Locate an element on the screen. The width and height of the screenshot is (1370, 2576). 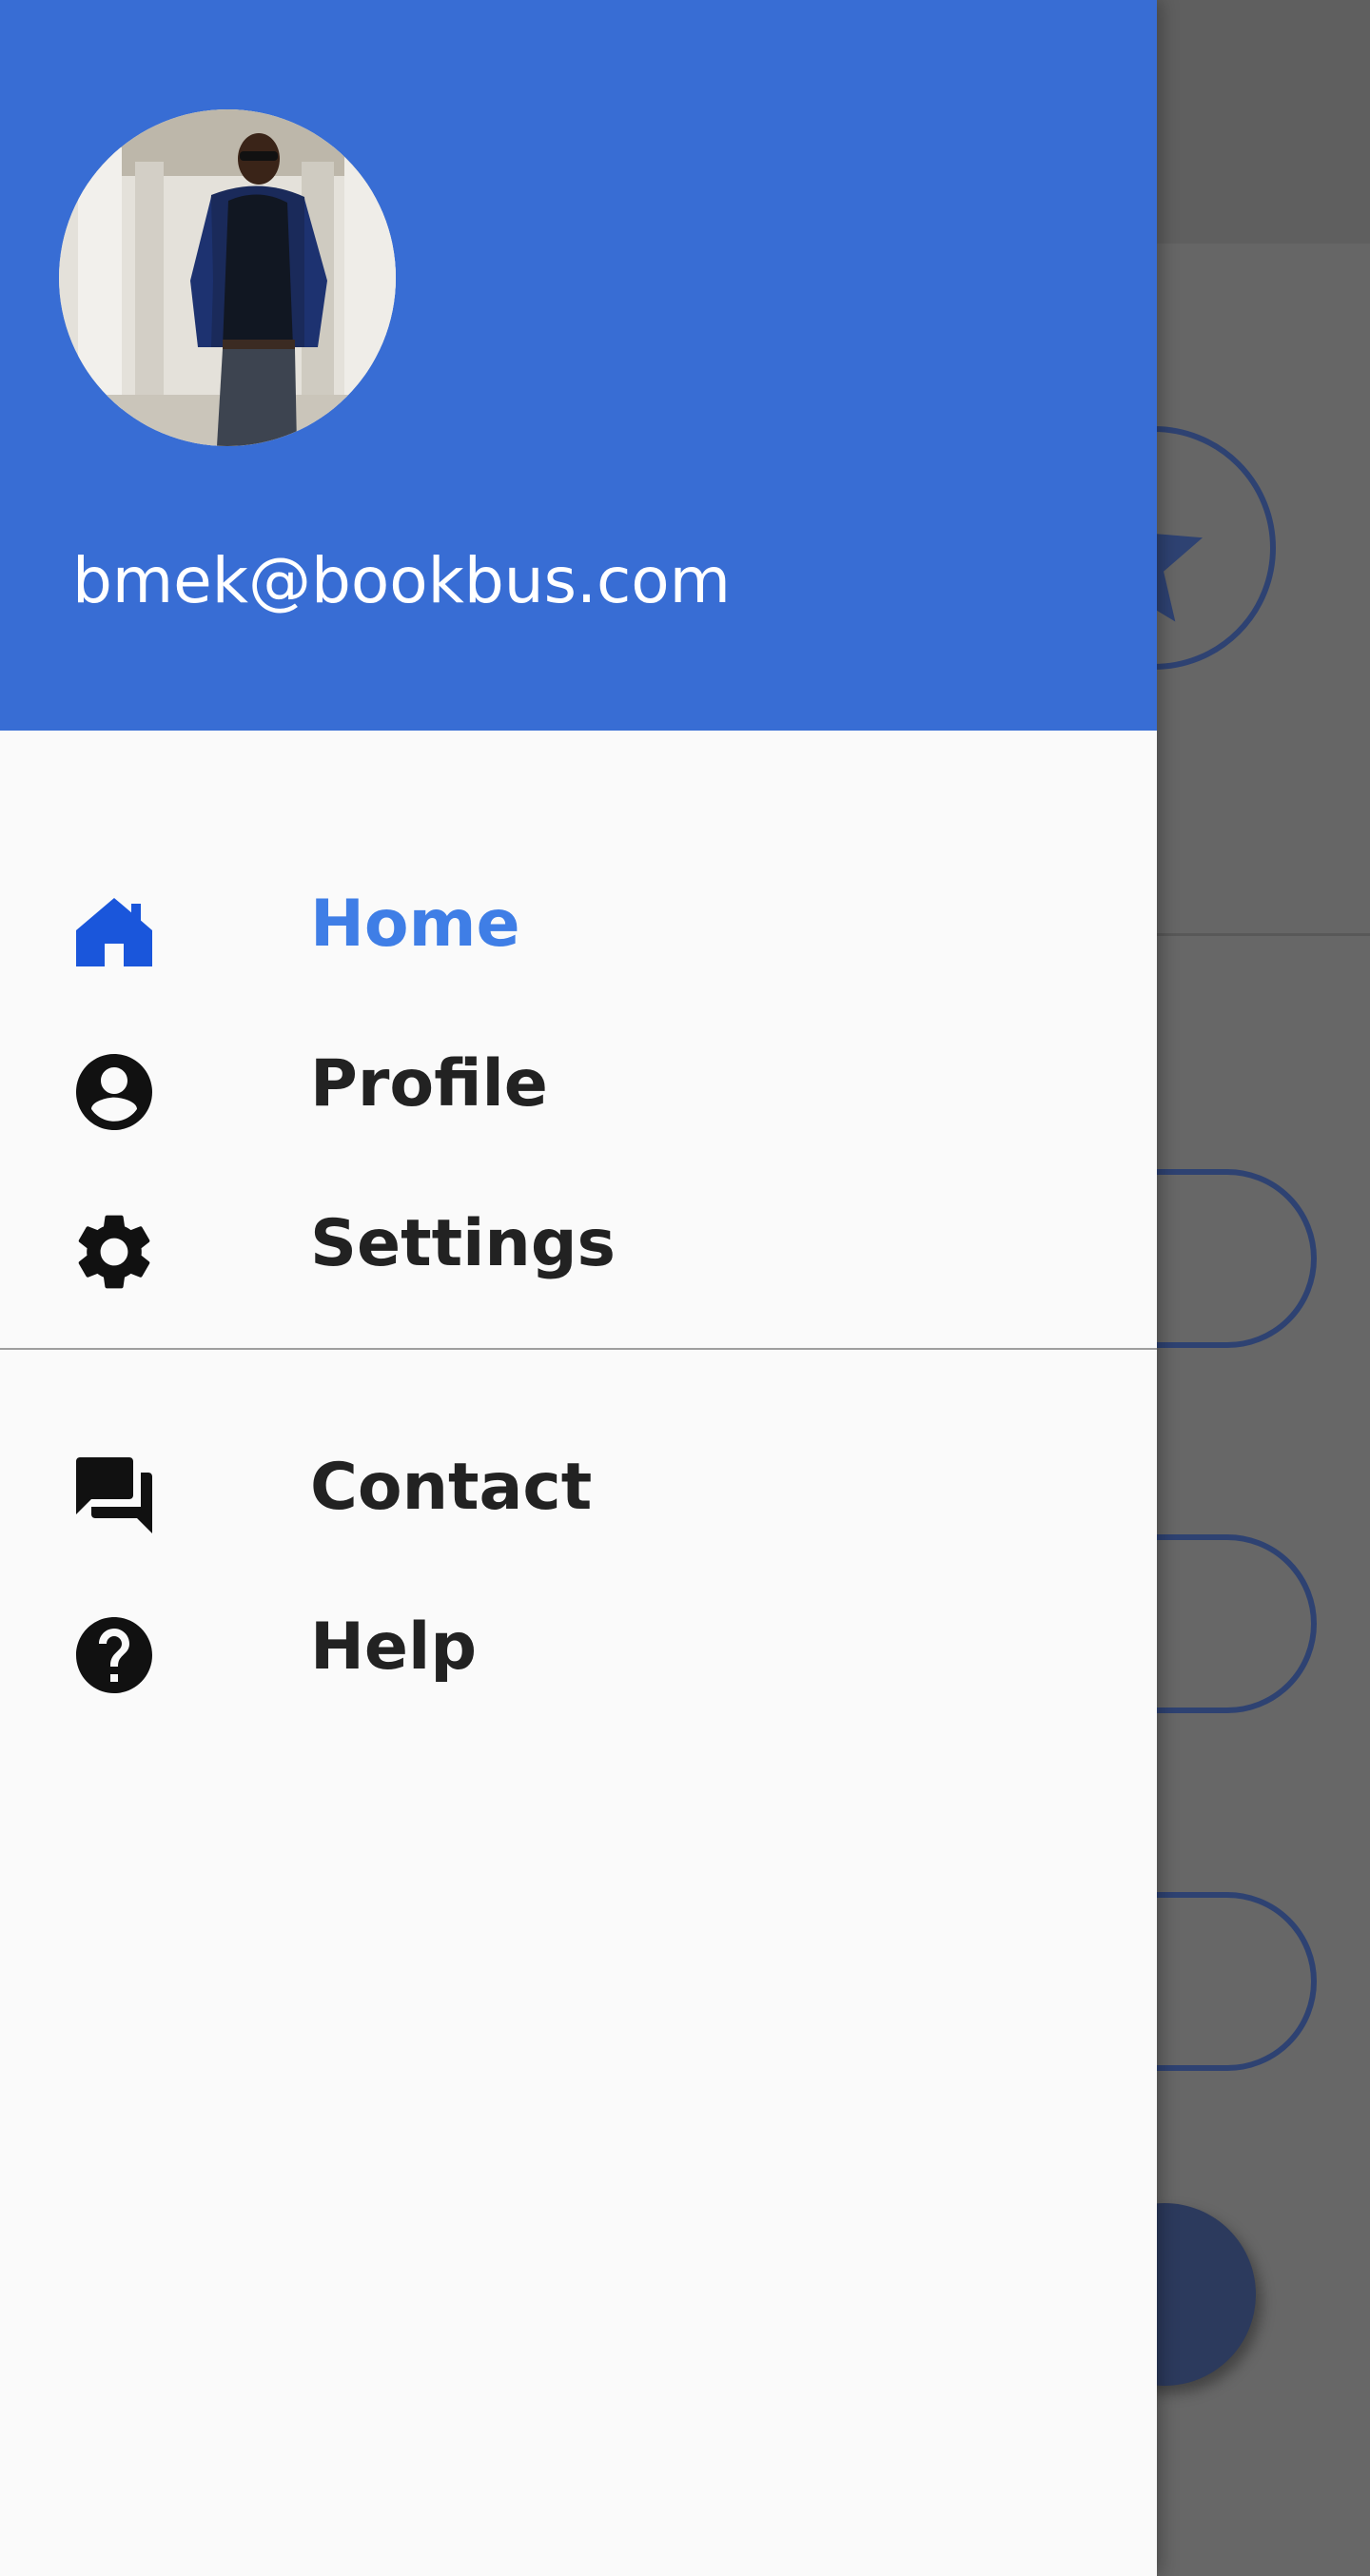
gear-icon is located at coordinates (114, 1252).